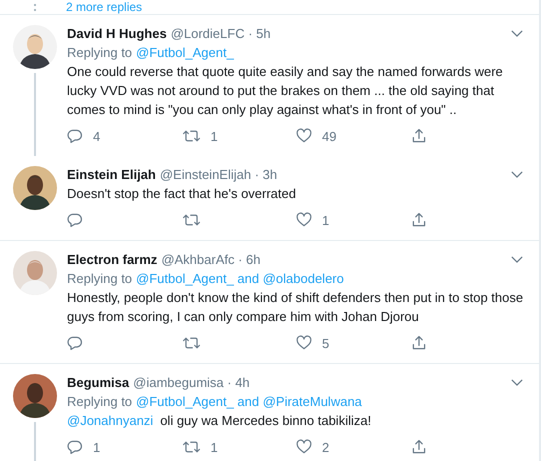  I want to click on reply-count: 4, so click(96, 136).